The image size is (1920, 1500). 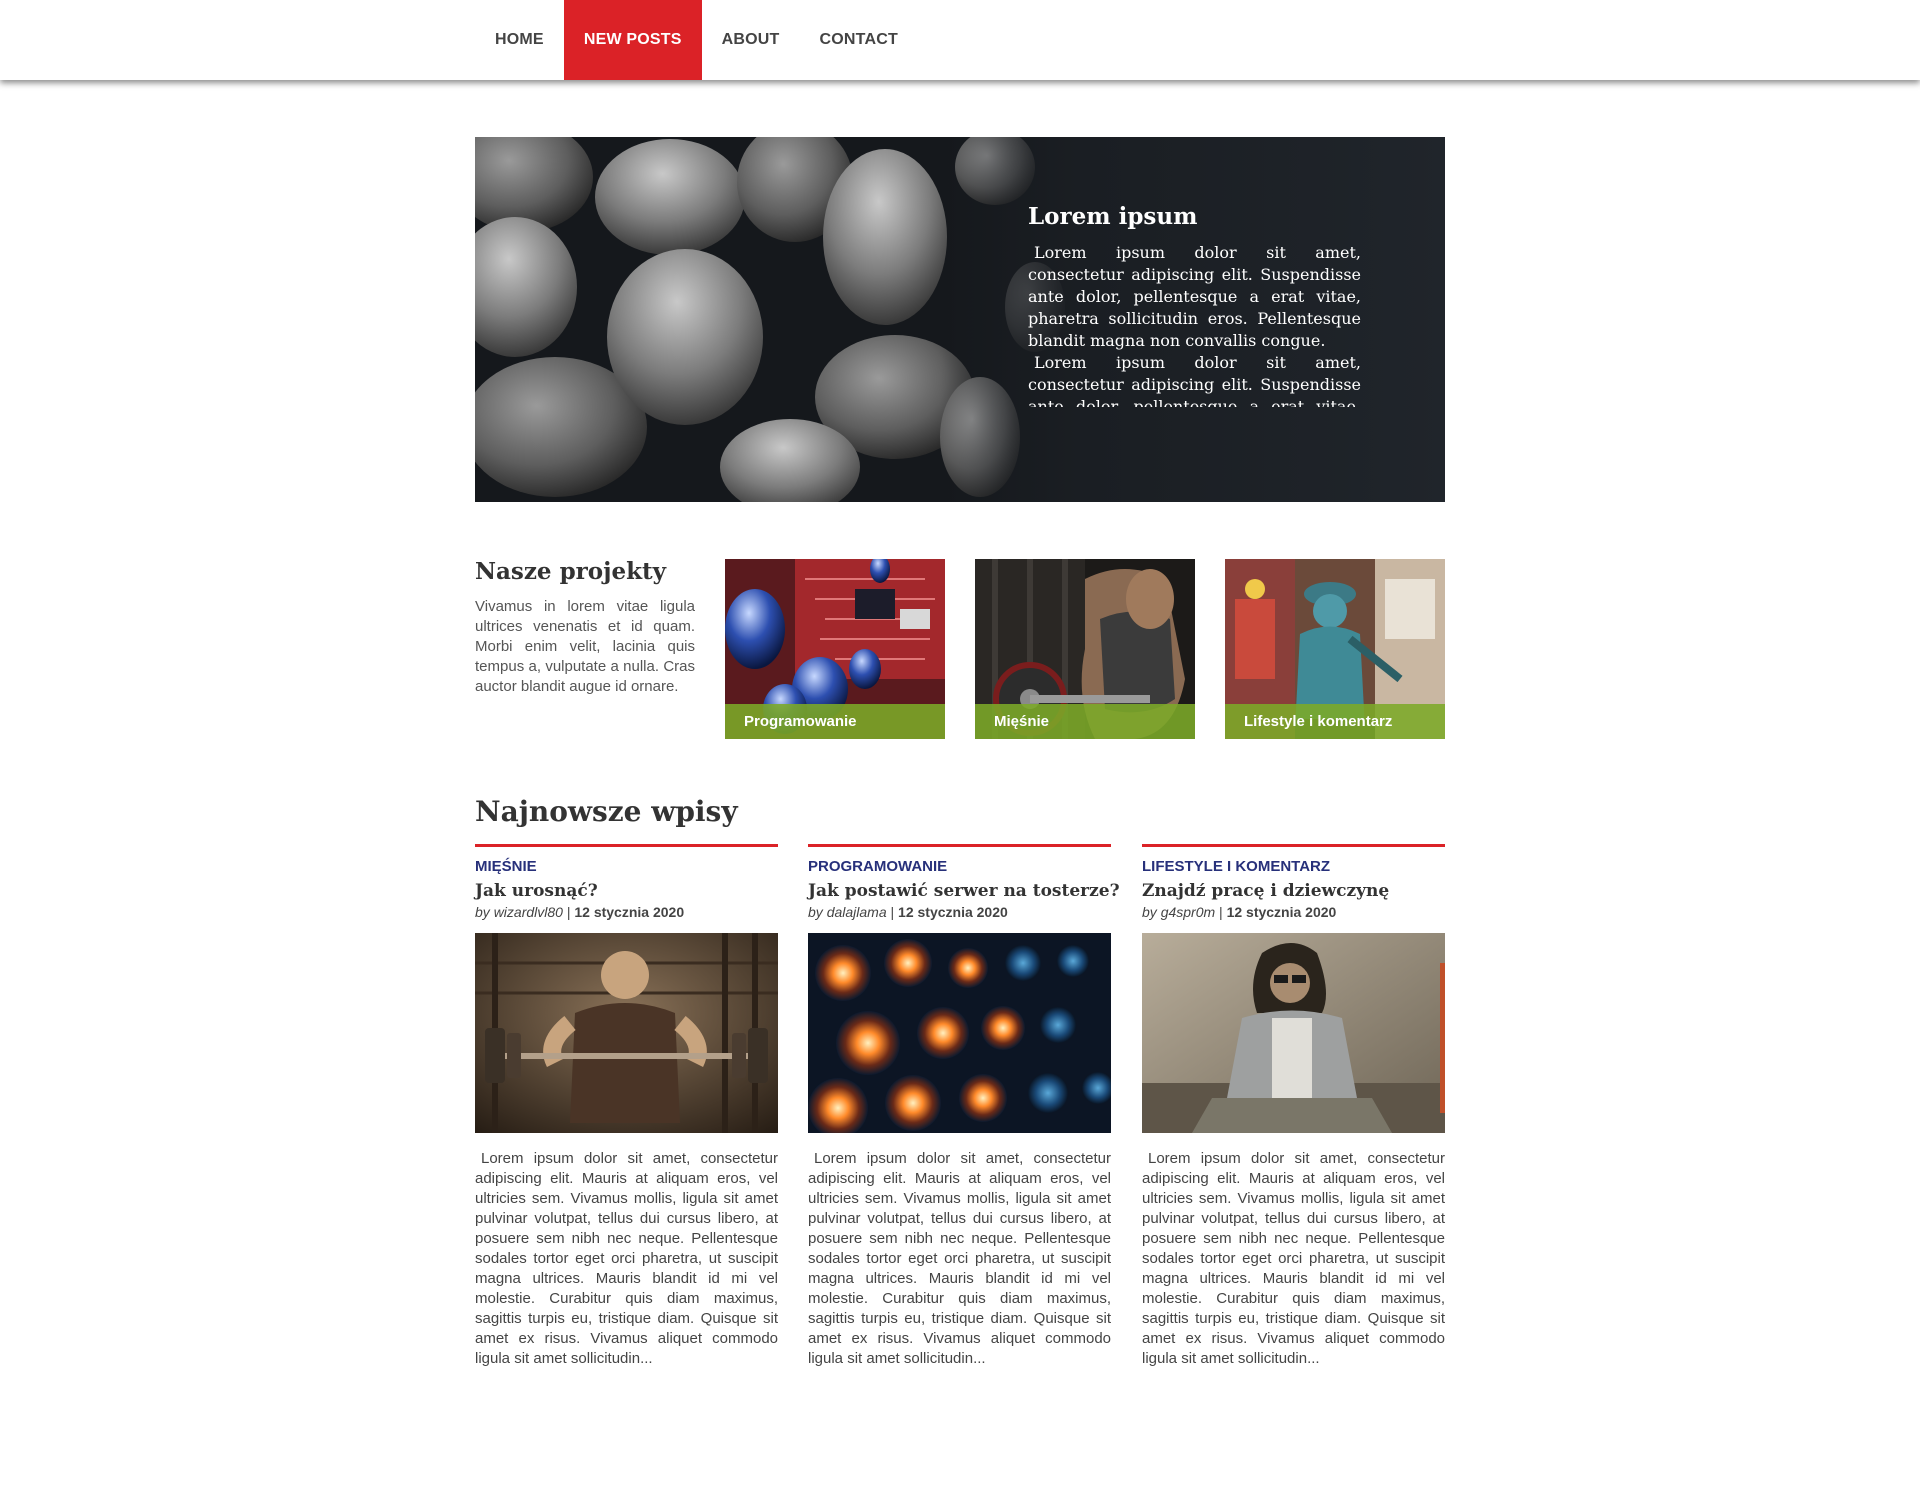 What do you see at coordinates (751, 40) in the screenshot?
I see `nav-item-about: ABOUT` at bounding box center [751, 40].